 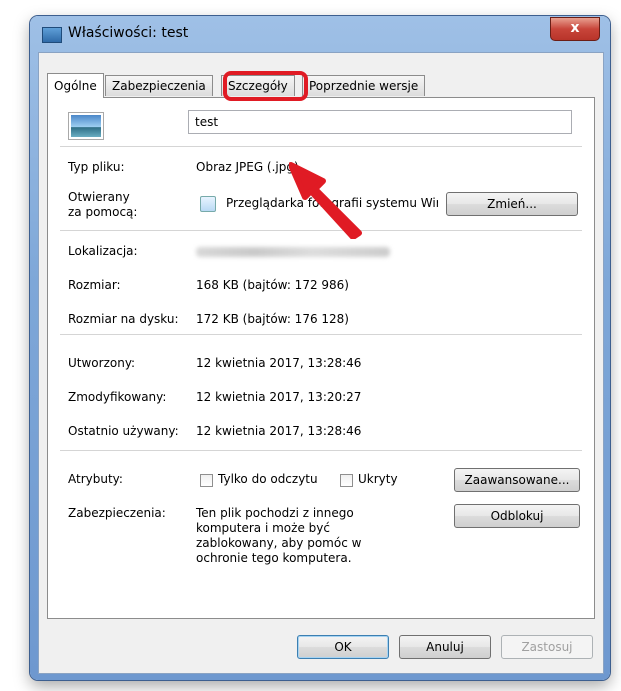 I want to click on image-file-icon, so click(x=52, y=35).